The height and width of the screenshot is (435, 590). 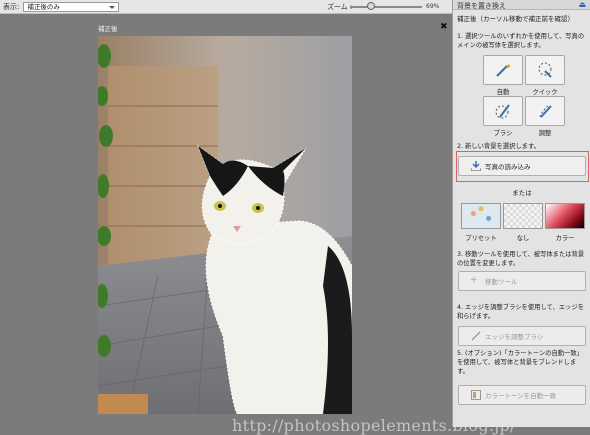 What do you see at coordinates (108, 29) in the screenshot?
I see `canvas-caption: 補正後` at bounding box center [108, 29].